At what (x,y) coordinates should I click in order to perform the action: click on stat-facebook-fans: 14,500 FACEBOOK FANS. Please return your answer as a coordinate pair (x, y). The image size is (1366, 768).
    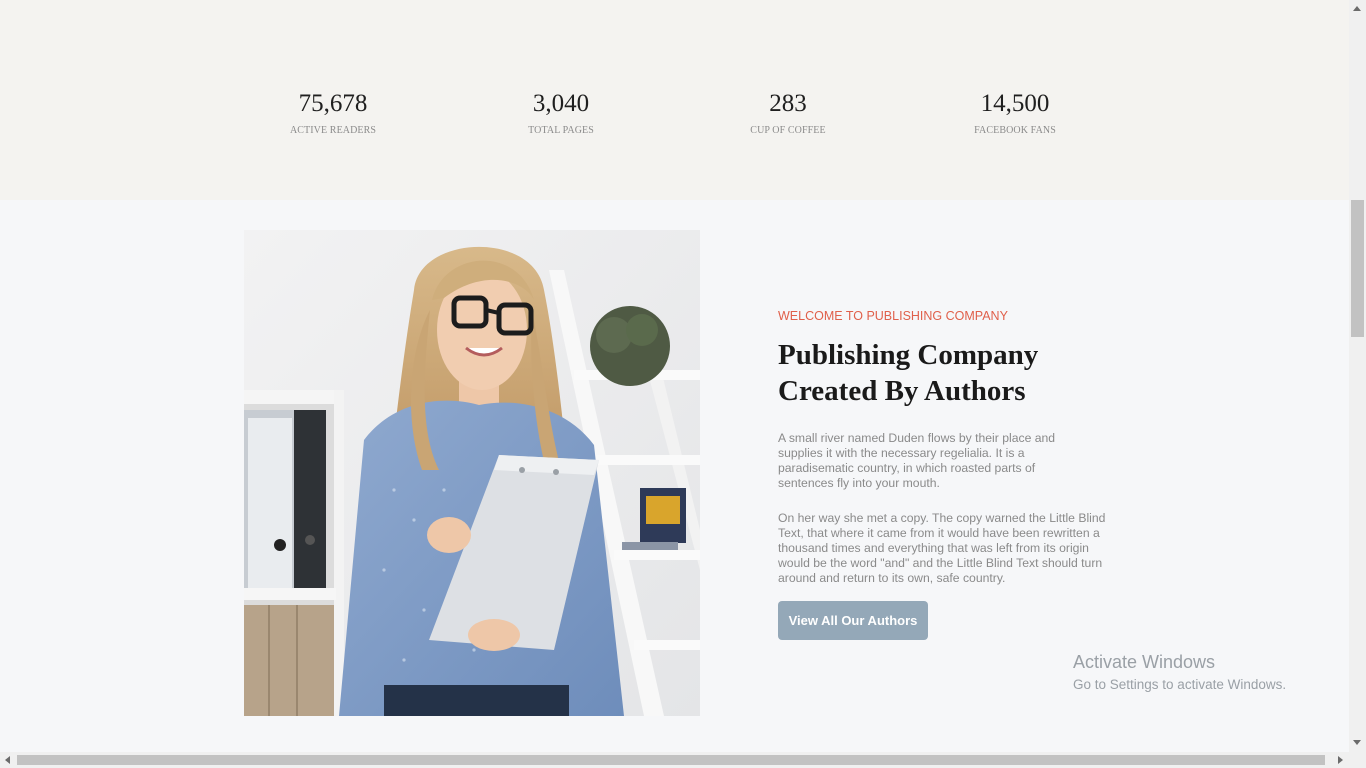
    Looking at the image, I should click on (1015, 112).